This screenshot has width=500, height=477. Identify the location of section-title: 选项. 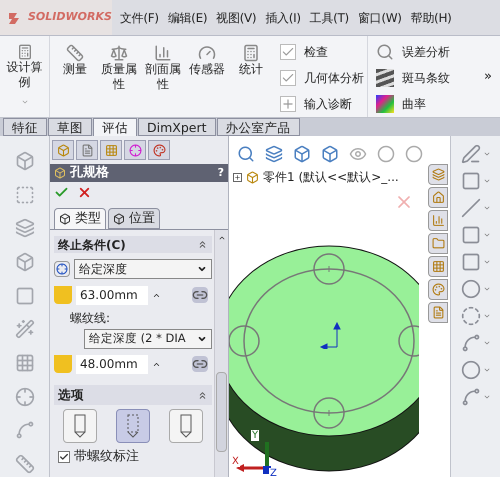
(71, 395).